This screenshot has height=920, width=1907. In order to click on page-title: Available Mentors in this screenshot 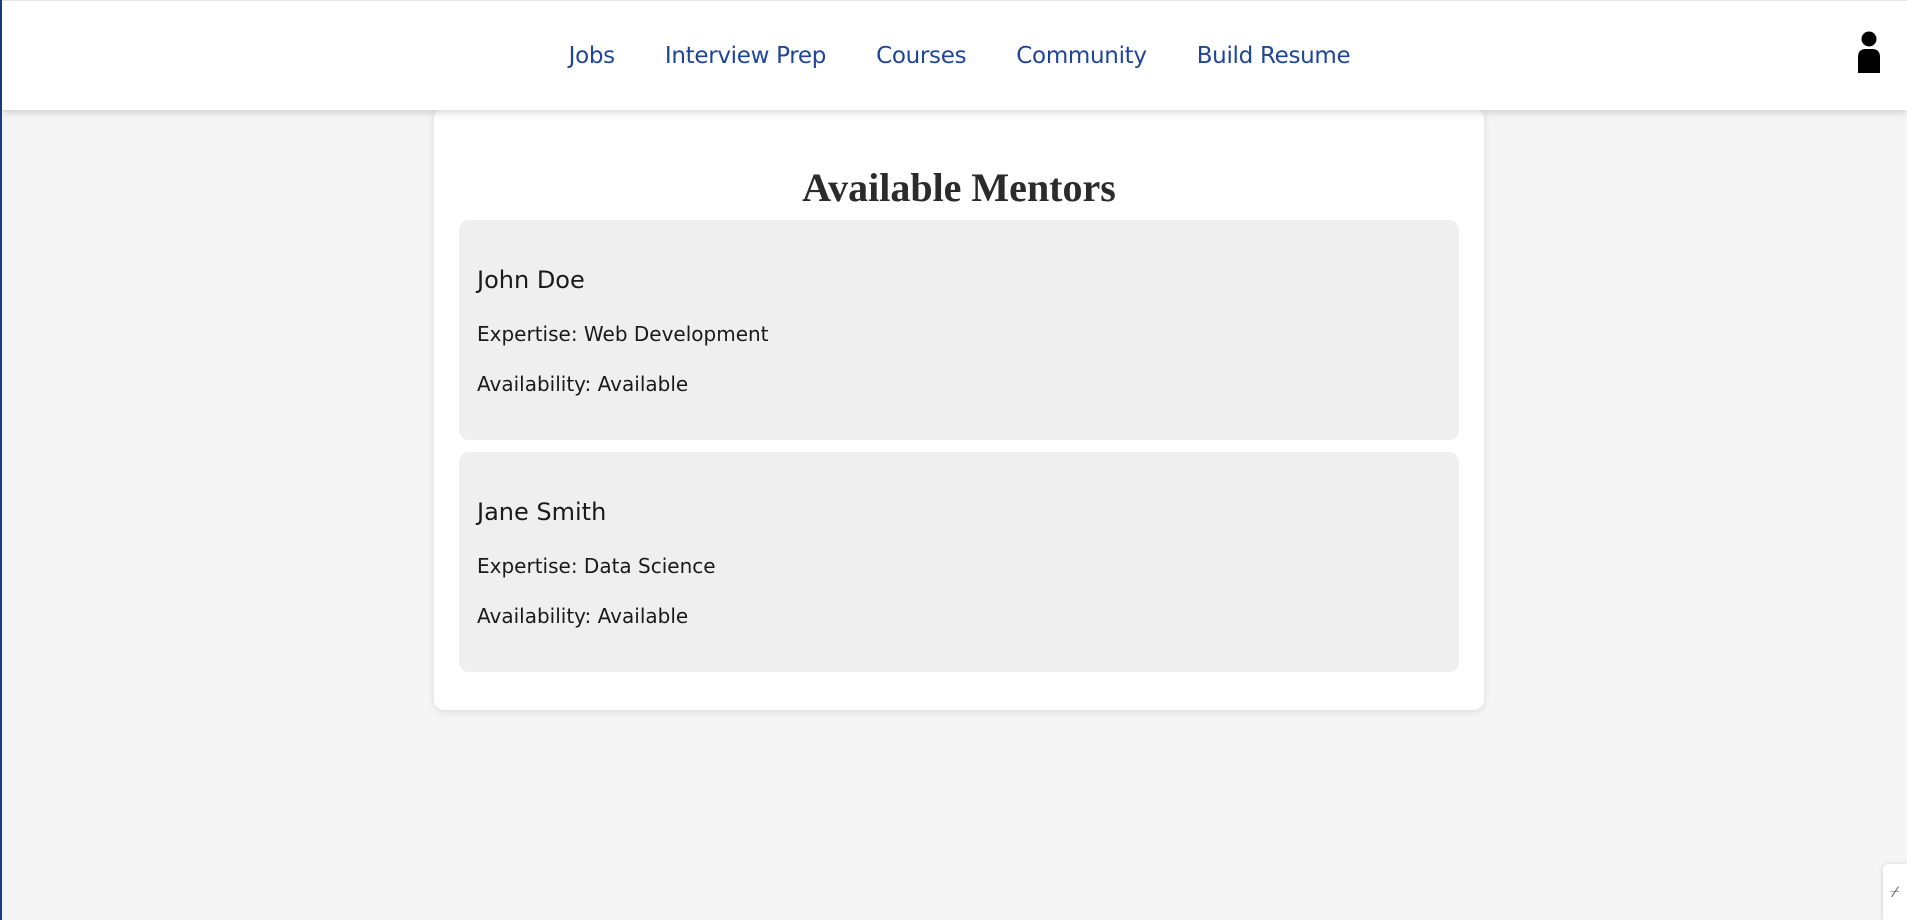, I will do `click(959, 187)`.